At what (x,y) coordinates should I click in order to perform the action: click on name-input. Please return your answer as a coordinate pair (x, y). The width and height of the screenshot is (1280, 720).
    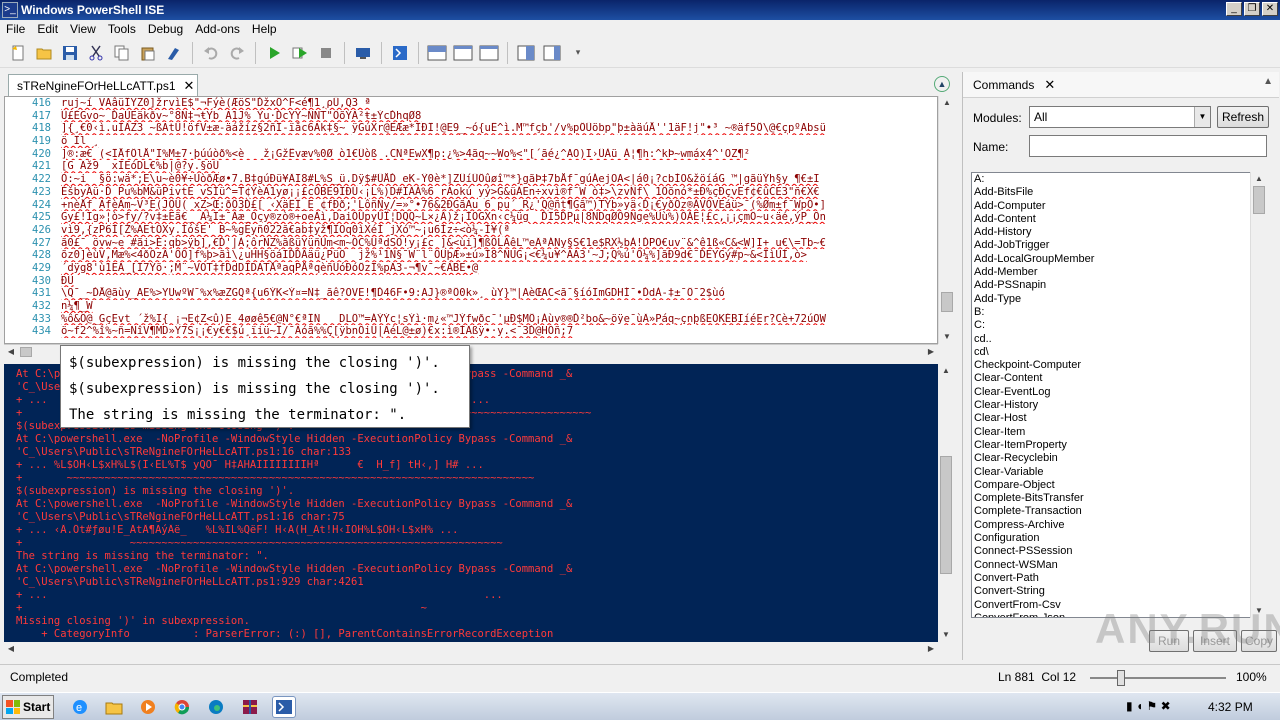
    Looking at the image, I should click on (1148, 146).